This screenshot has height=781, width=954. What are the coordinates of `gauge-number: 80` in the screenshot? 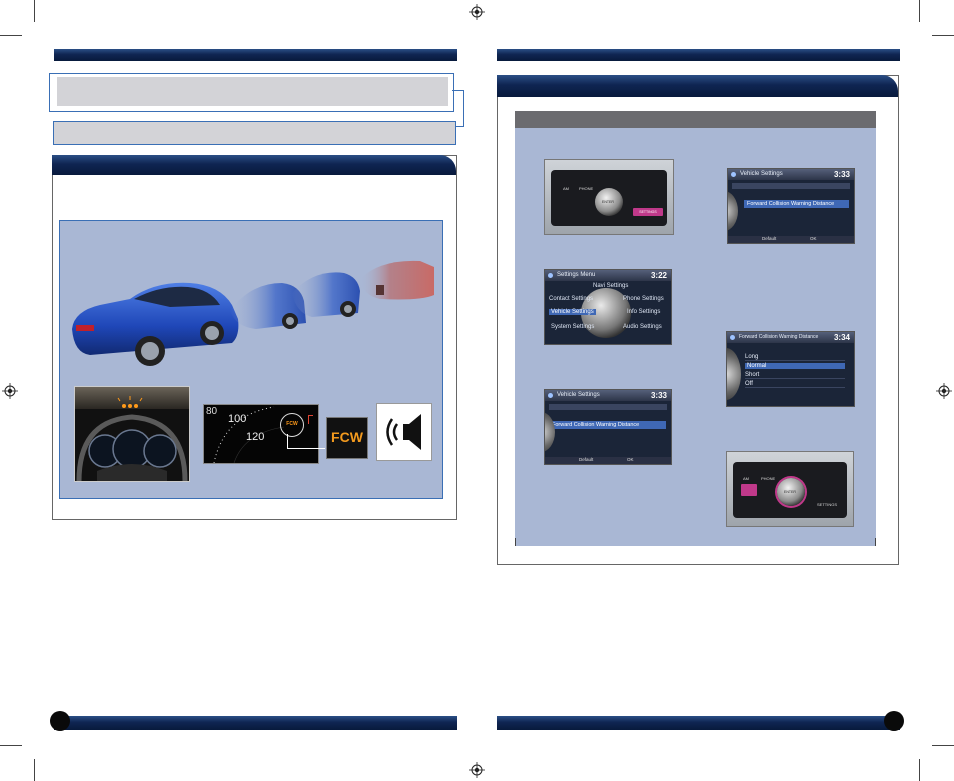 It's located at (212, 411).